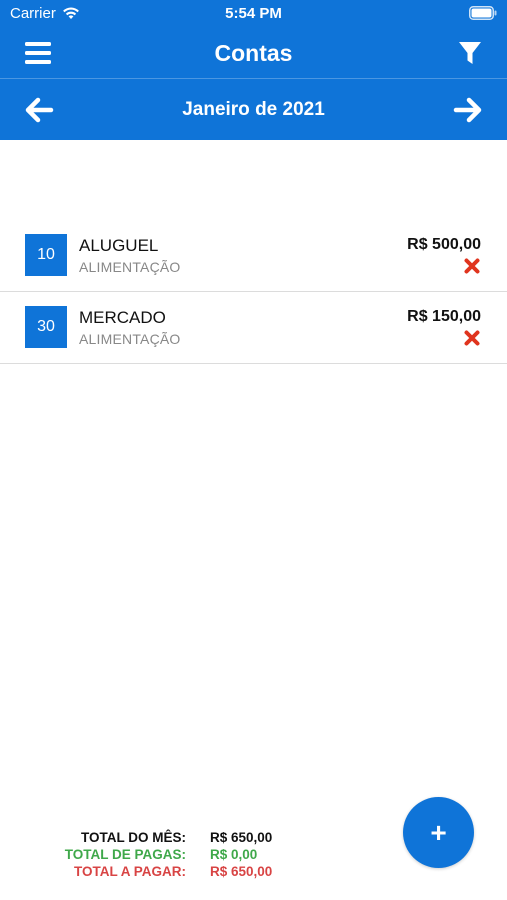  What do you see at coordinates (46, 255) in the screenshot?
I see `day-badge: 10` at bounding box center [46, 255].